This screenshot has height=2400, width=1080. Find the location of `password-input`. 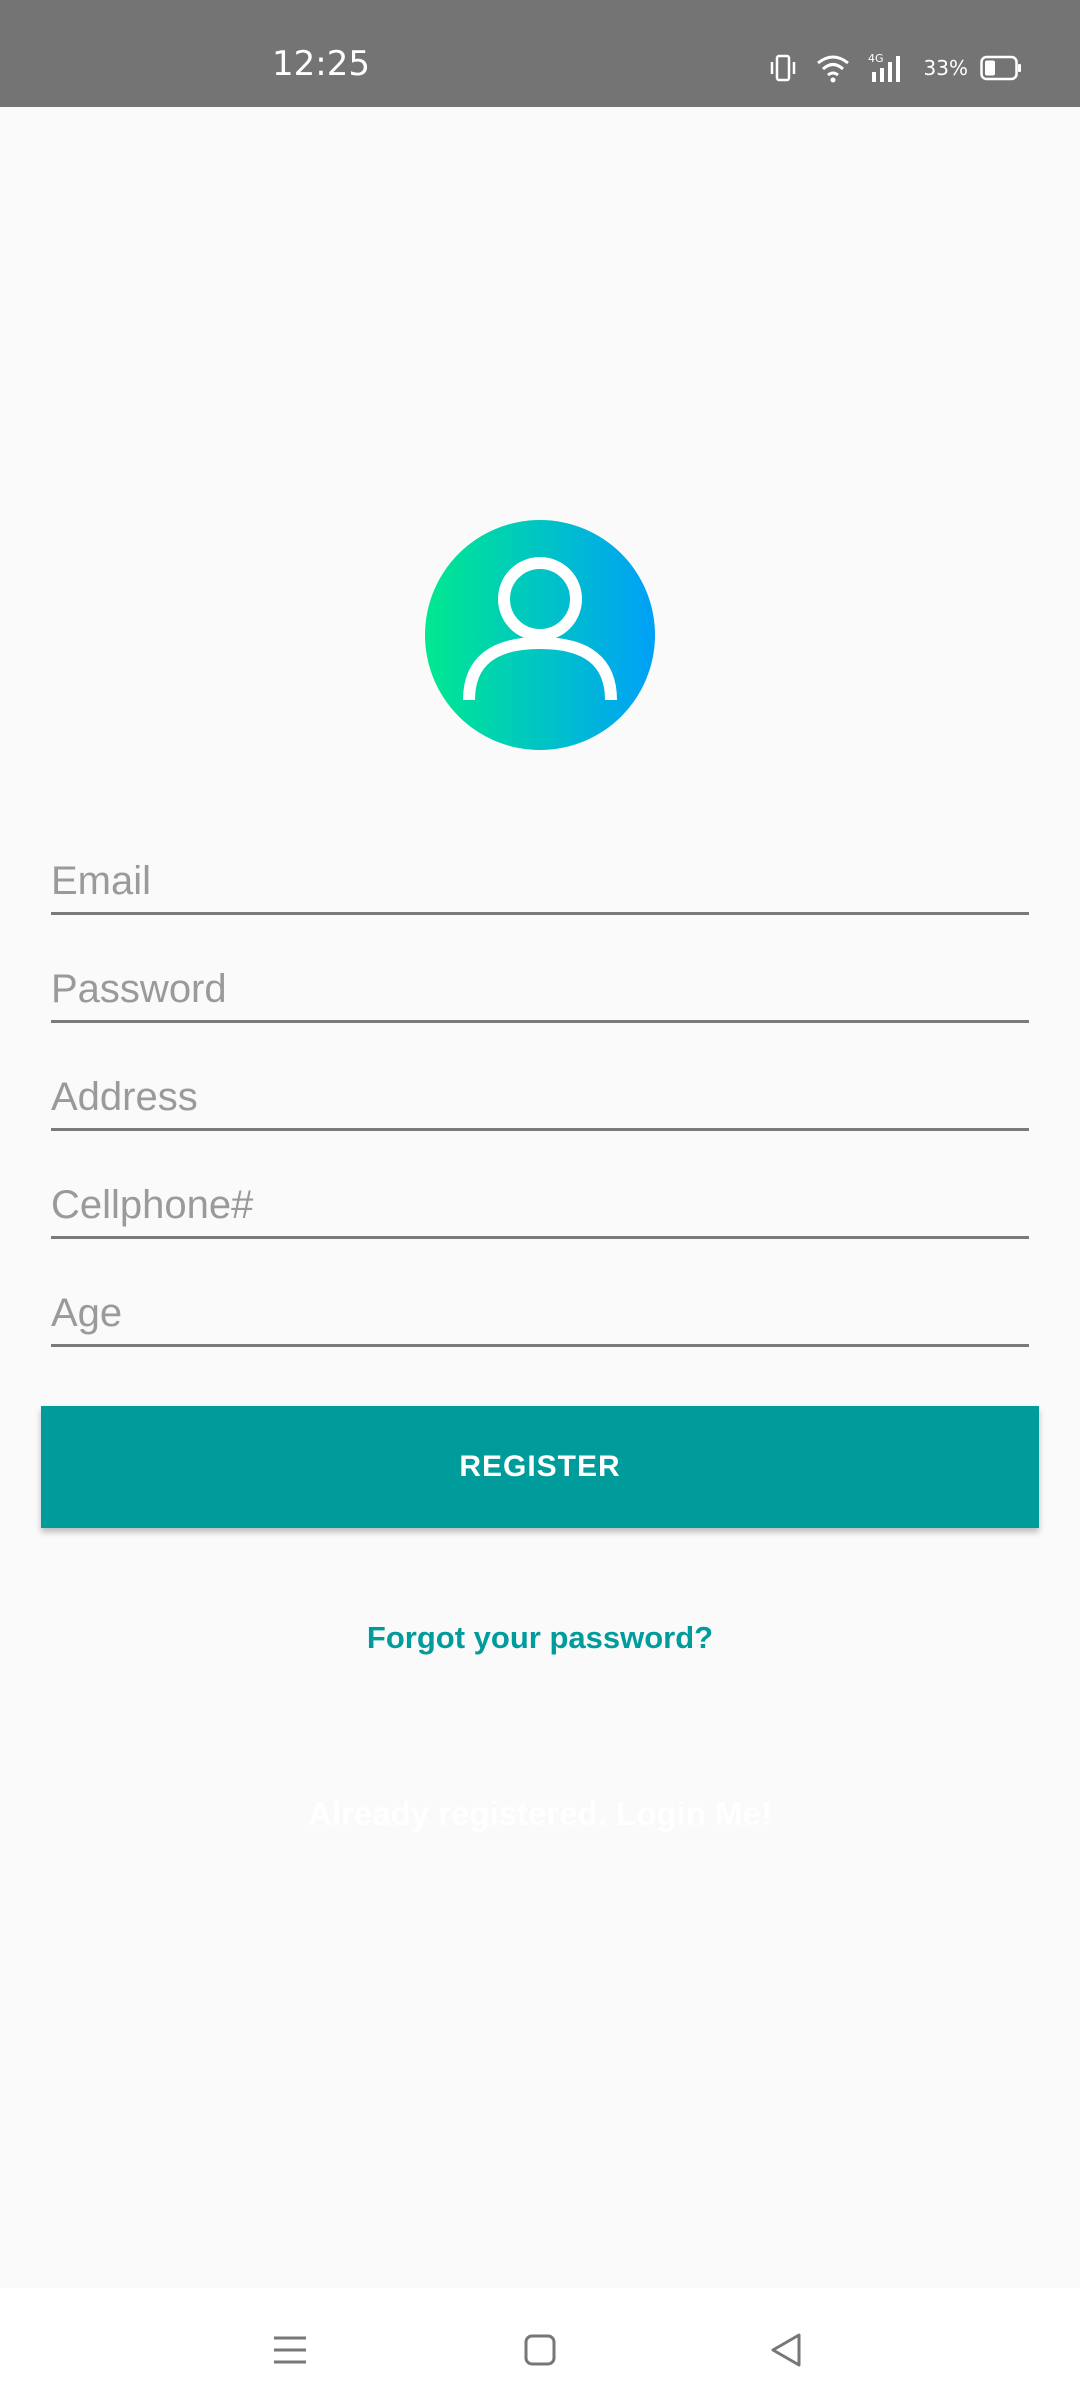

password-input is located at coordinates (540, 989).